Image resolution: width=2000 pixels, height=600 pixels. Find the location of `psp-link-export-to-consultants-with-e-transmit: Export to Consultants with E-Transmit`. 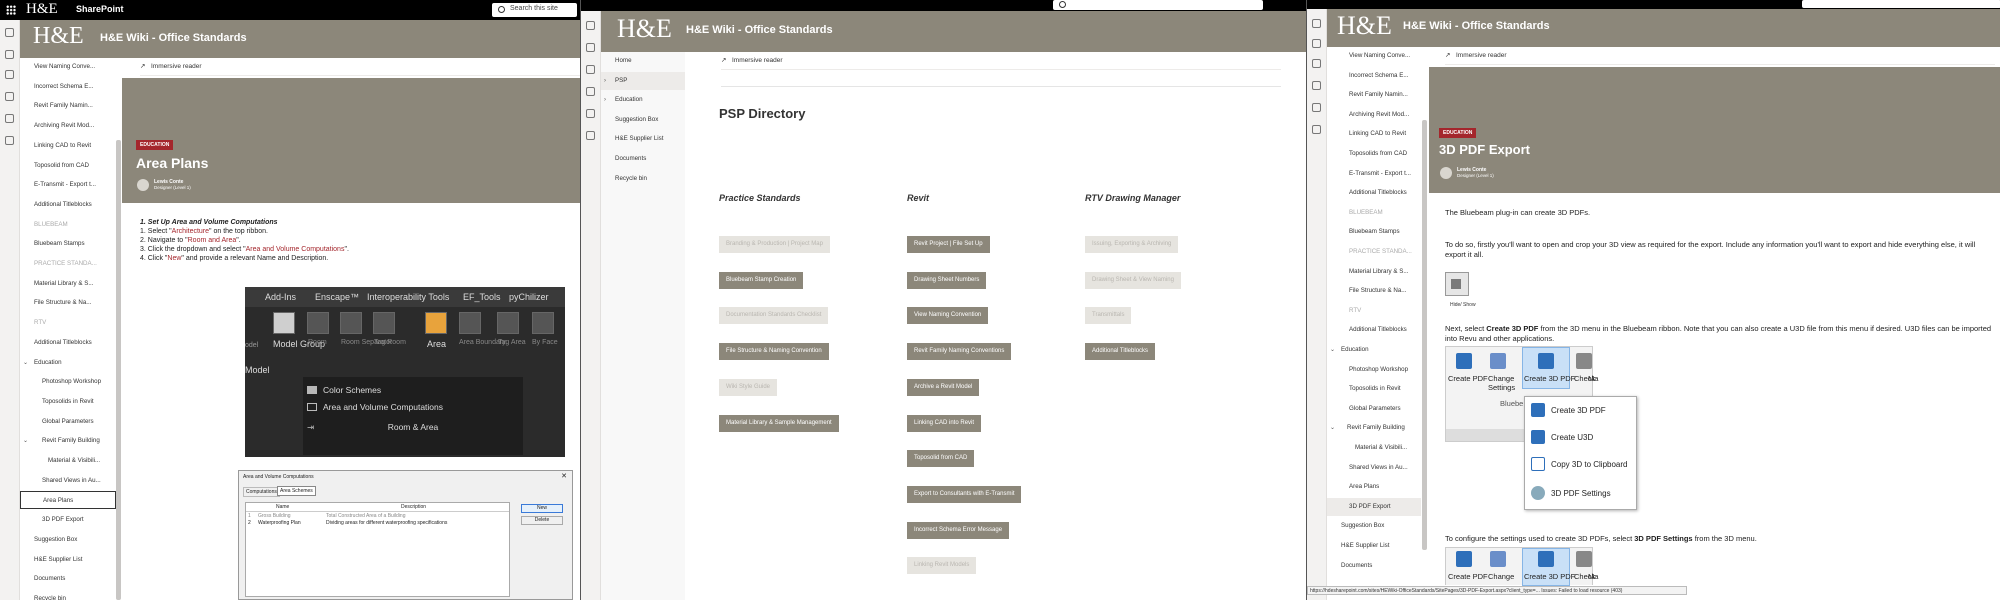

psp-link-export-to-consultants-with-e-transmit: Export to Consultants with E-Transmit is located at coordinates (964, 494).